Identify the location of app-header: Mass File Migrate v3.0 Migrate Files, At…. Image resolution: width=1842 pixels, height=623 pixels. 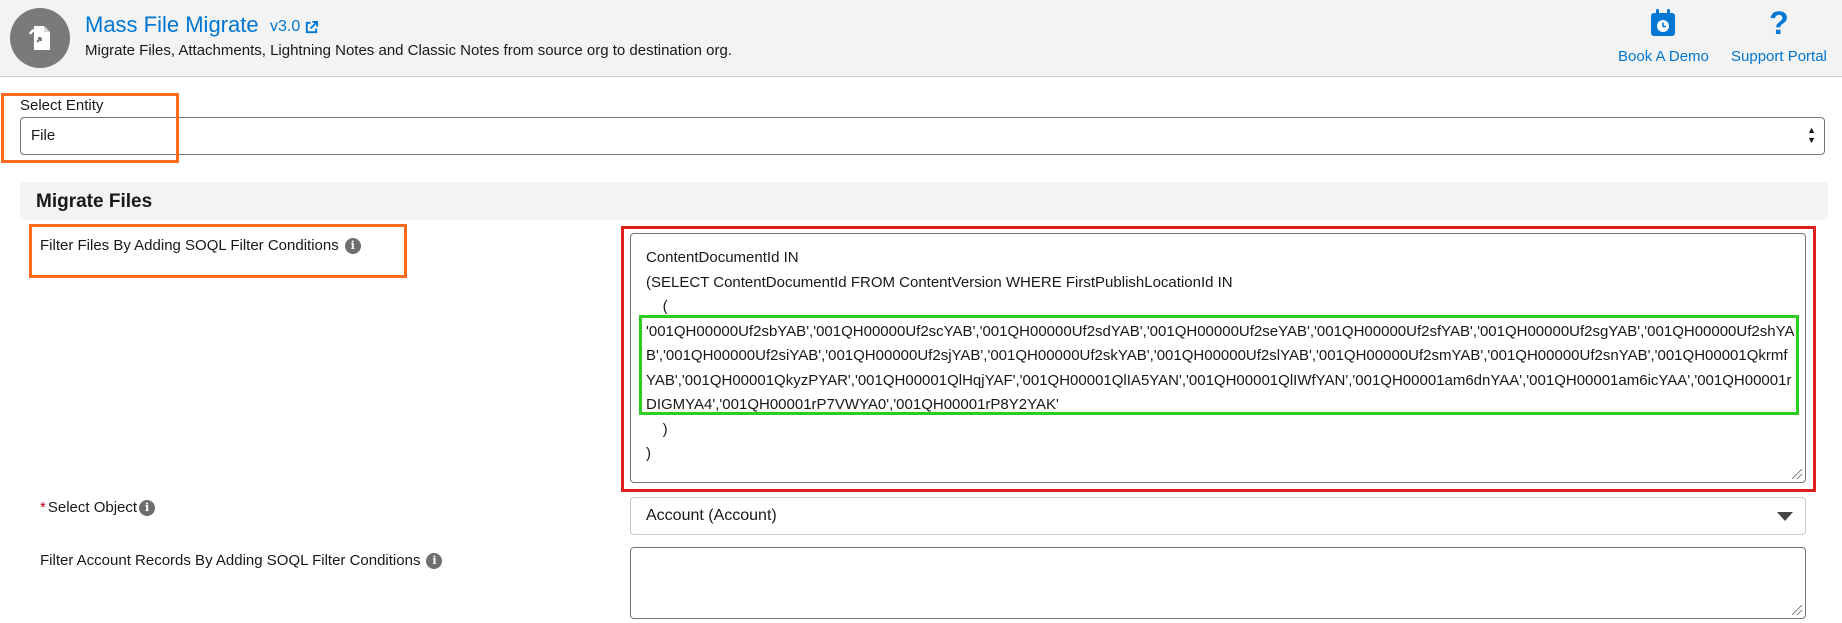
(921, 38).